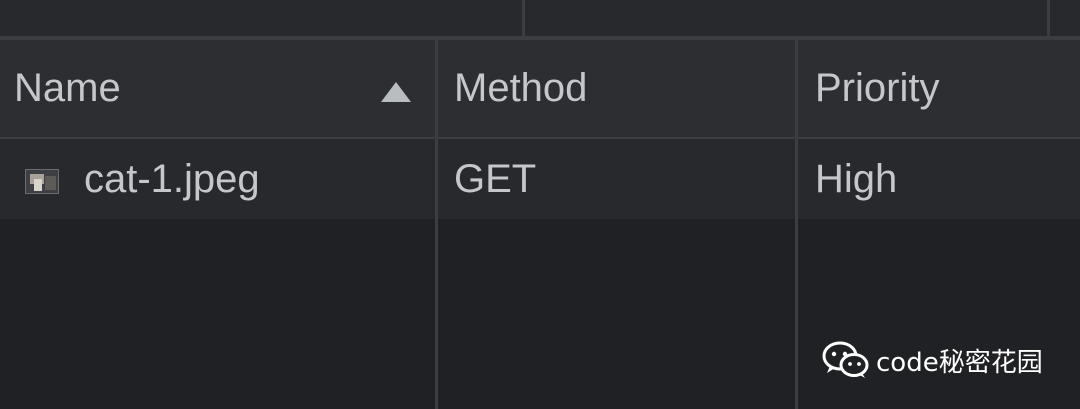 The image size is (1080, 409). What do you see at coordinates (624, 179) in the screenshot?
I see `request-method-cell: GET` at bounding box center [624, 179].